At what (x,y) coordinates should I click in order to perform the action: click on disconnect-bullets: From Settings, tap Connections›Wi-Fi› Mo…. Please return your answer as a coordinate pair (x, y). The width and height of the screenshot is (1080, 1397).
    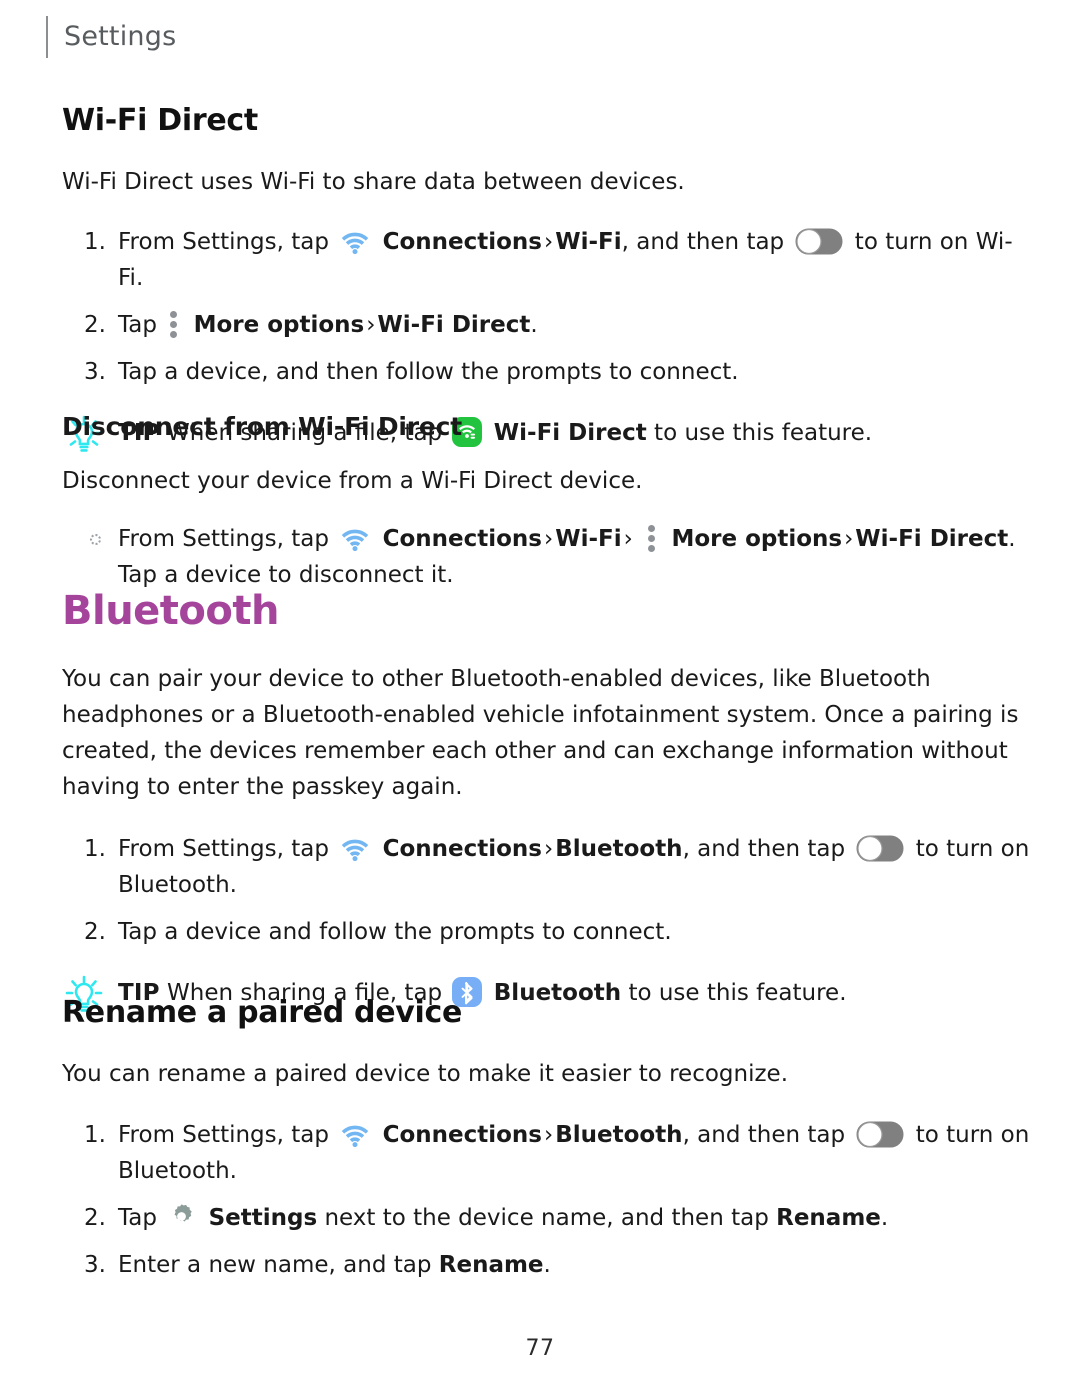
    Looking at the image, I should click on (546, 557).